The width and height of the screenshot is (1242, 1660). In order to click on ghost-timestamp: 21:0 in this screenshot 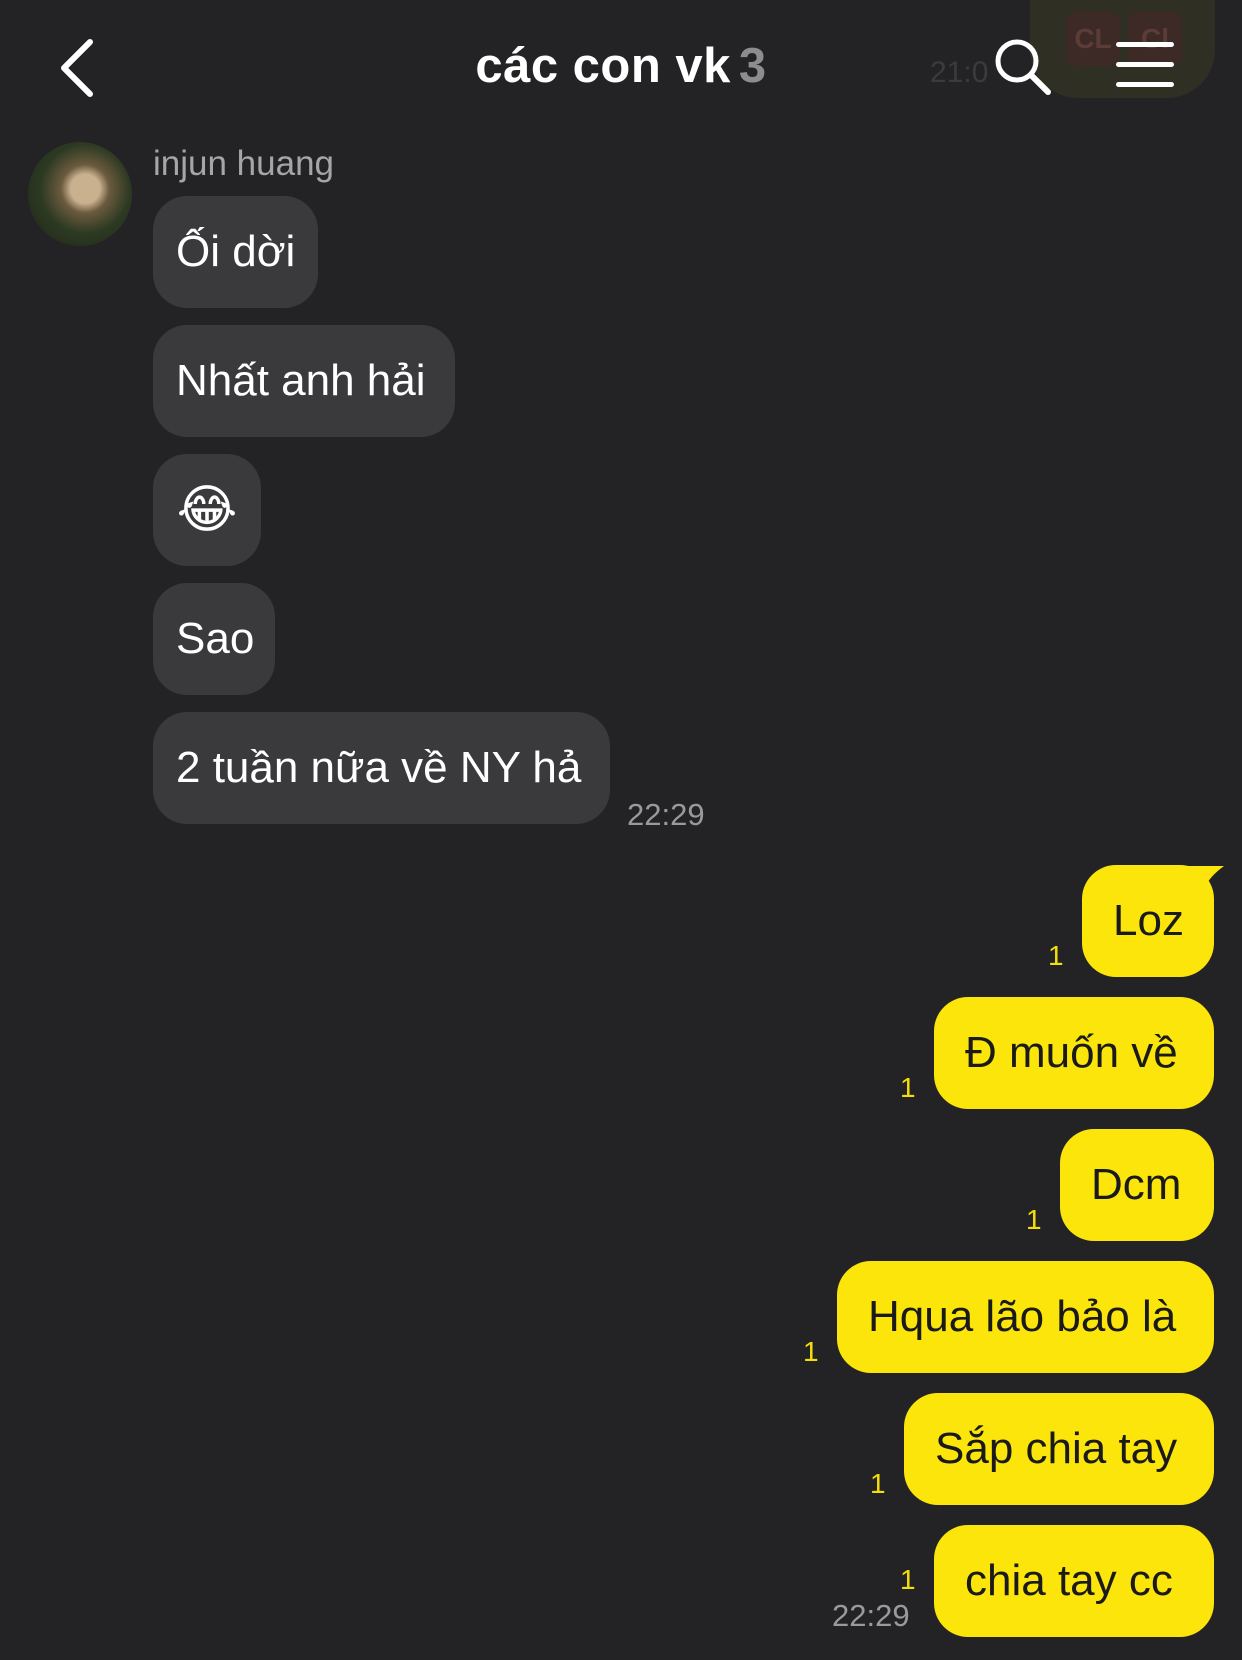, I will do `click(959, 72)`.